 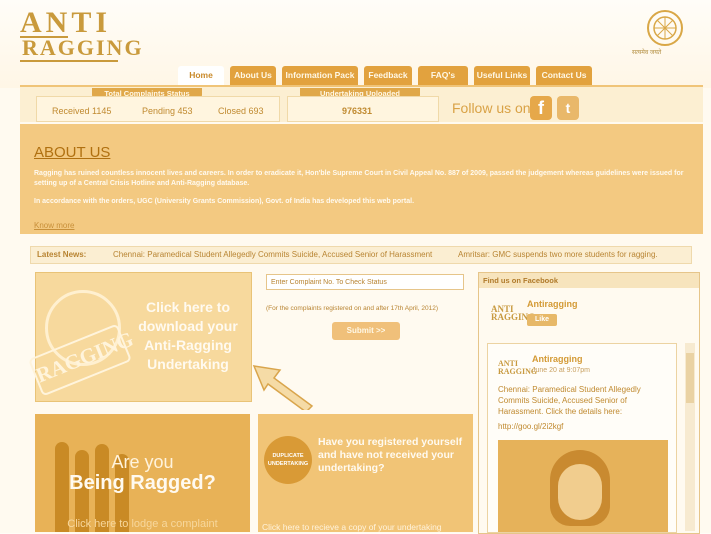 What do you see at coordinates (167, 111) in the screenshot?
I see `pending-count: Pending 453` at bounding box center [167, 111].